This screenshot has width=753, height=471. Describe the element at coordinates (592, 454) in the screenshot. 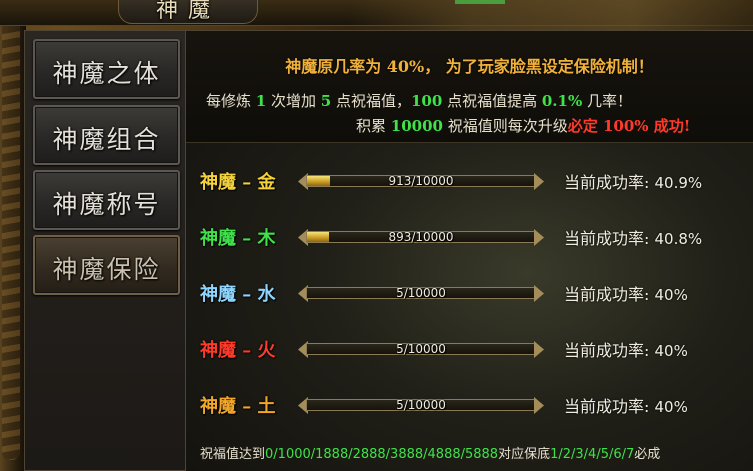

I see `footer-levels: 1/2/3/4/5/6/7` at that location.